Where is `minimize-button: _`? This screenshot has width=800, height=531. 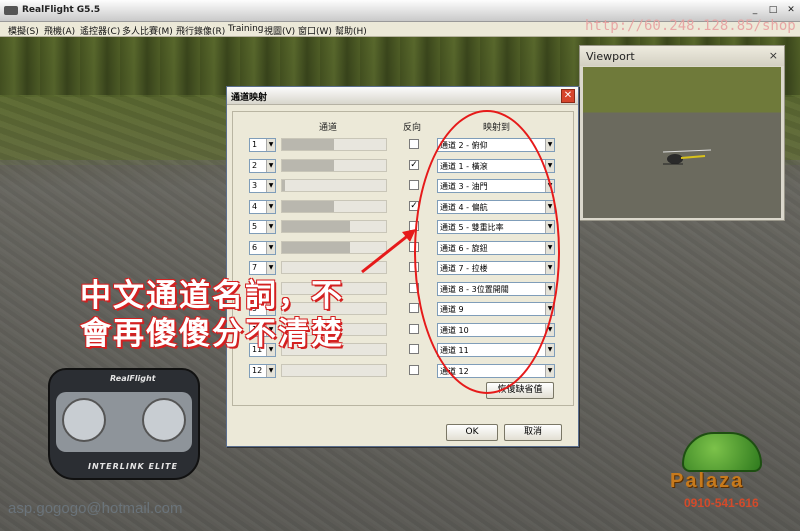 minimize-button: _ is located at coordinates (755, 10).